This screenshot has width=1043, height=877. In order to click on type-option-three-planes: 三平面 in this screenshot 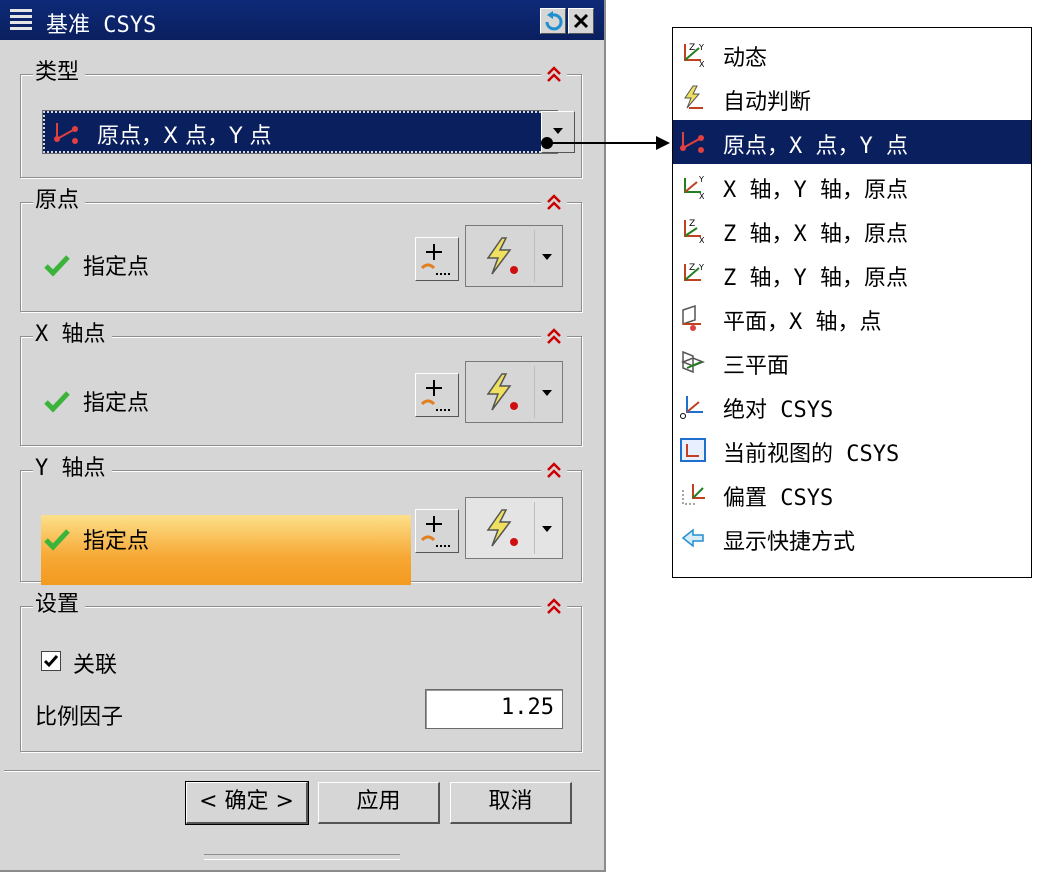, I will do `click(852, 362)`.